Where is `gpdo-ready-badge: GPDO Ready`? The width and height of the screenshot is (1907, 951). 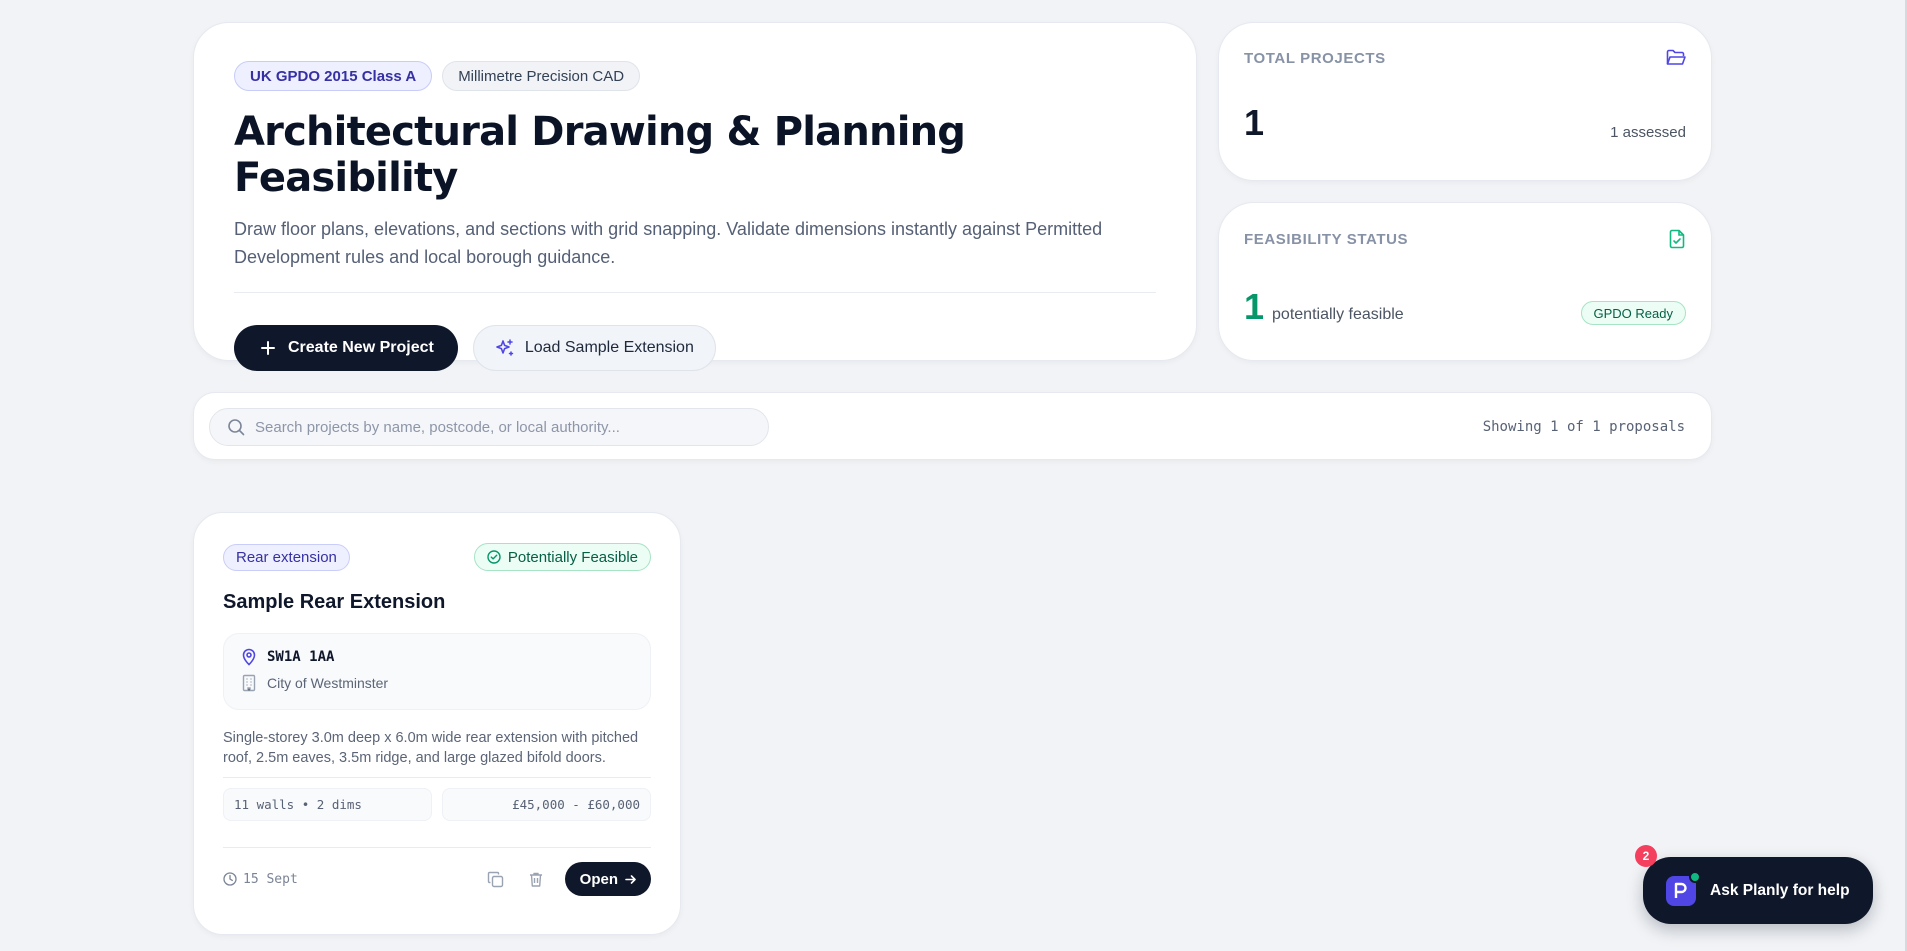 gpdo-ready-badge: GPDO Ready is located at coordinates (1633, 313).